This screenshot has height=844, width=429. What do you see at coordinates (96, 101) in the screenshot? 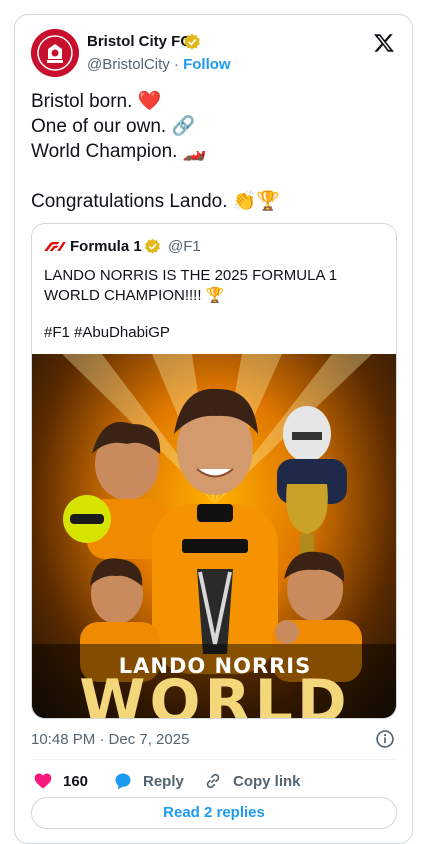
I see `post-line: Bristol born. ❤️` at bounding box center [96, 101].